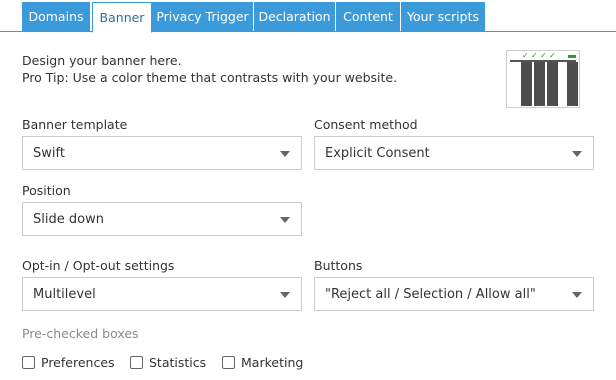  Describe the element at coordinates (162, 153) in the screenshot. I see `banner-template-select: Swift` at that location.